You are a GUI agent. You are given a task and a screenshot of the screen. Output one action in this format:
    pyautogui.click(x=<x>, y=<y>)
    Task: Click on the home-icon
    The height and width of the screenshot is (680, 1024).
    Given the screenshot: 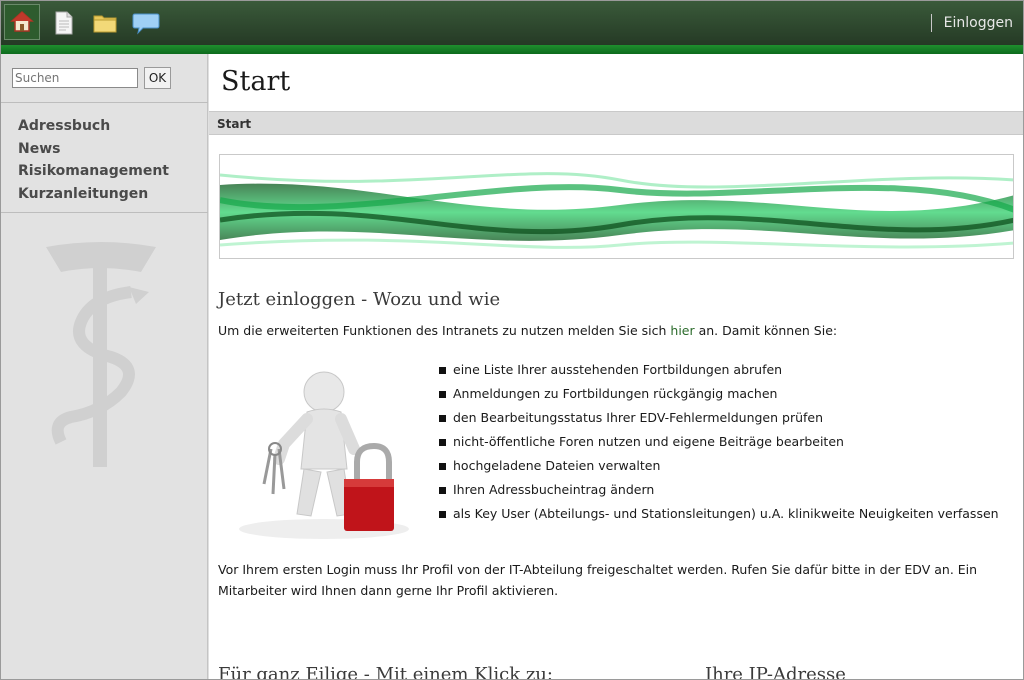 What is the action you would take?
    pyautogui.click(x=22, y=22)
    